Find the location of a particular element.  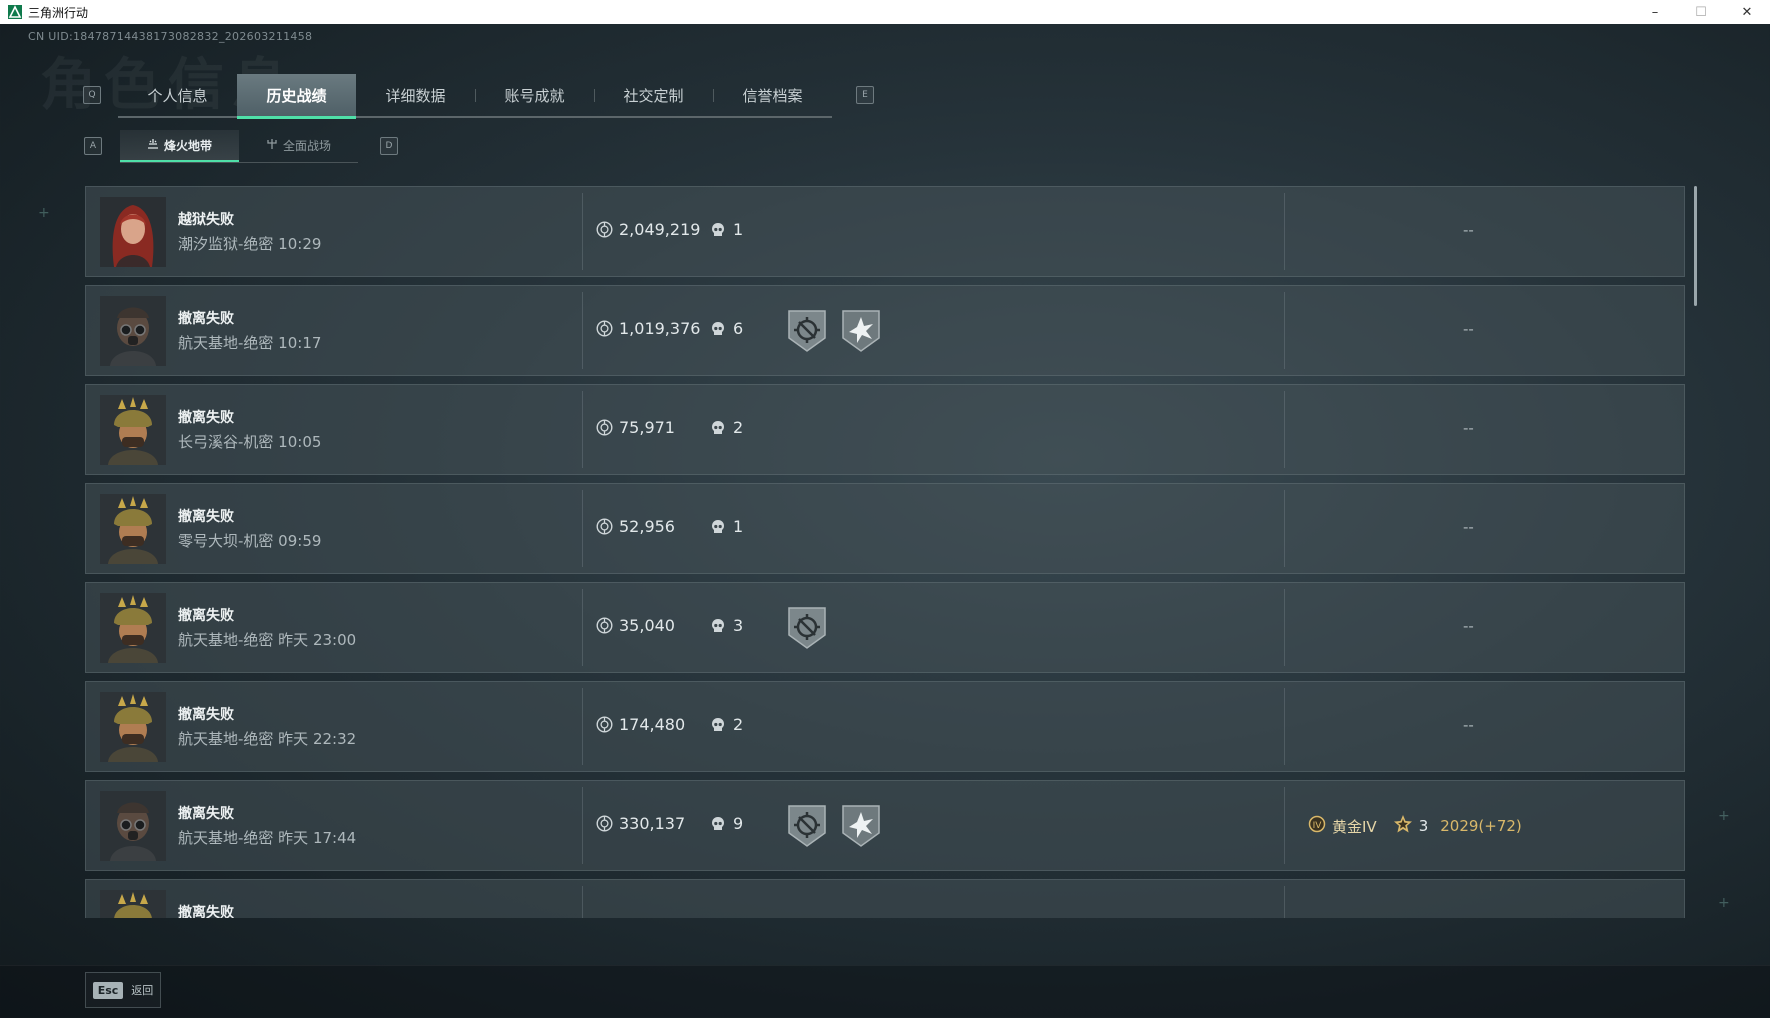

close-button: ✕ is located at coordinates (1747, 12).